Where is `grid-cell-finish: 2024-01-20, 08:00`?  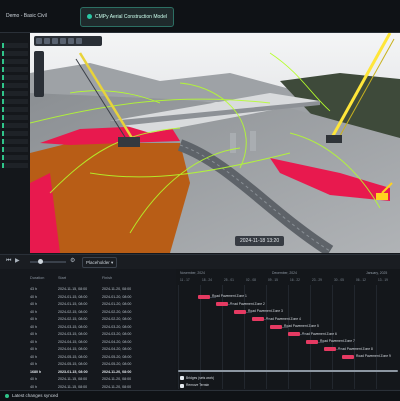 grid-cell-finish: 2024-01-20, 08:00 is located at coordinates (117, 304).